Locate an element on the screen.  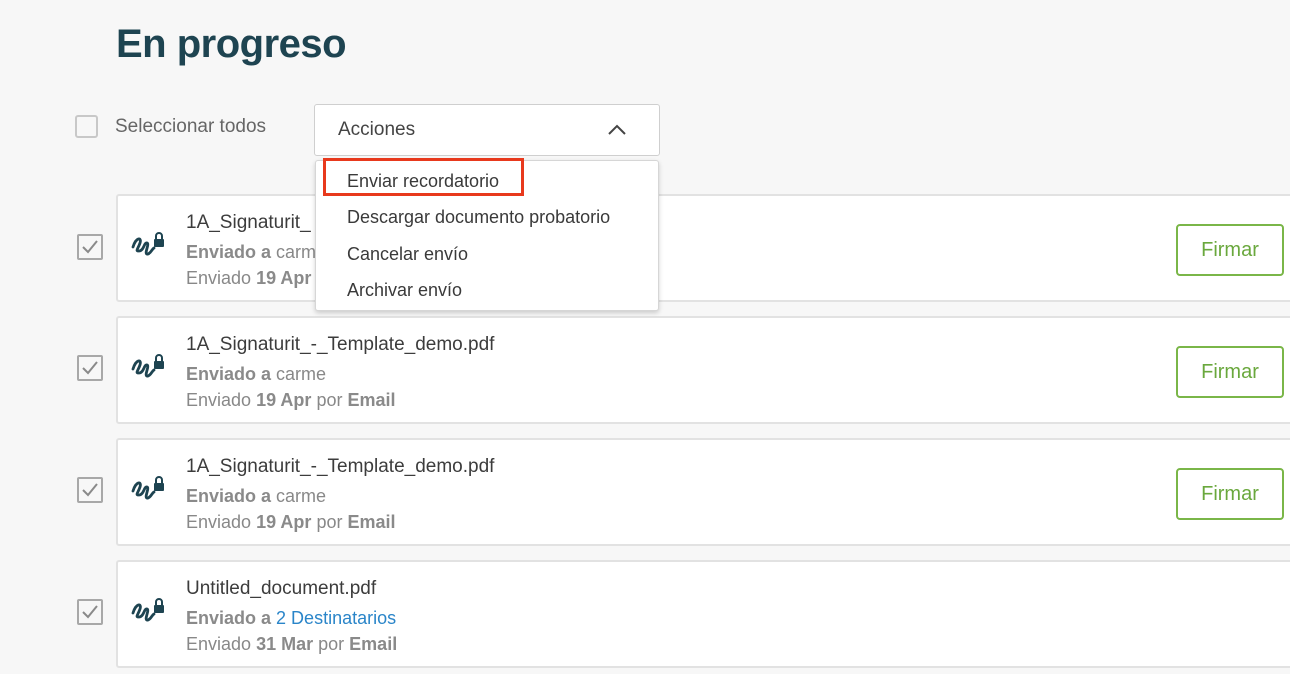
select-all-label: Seleccionar todos is located at coordinates (191, 126).